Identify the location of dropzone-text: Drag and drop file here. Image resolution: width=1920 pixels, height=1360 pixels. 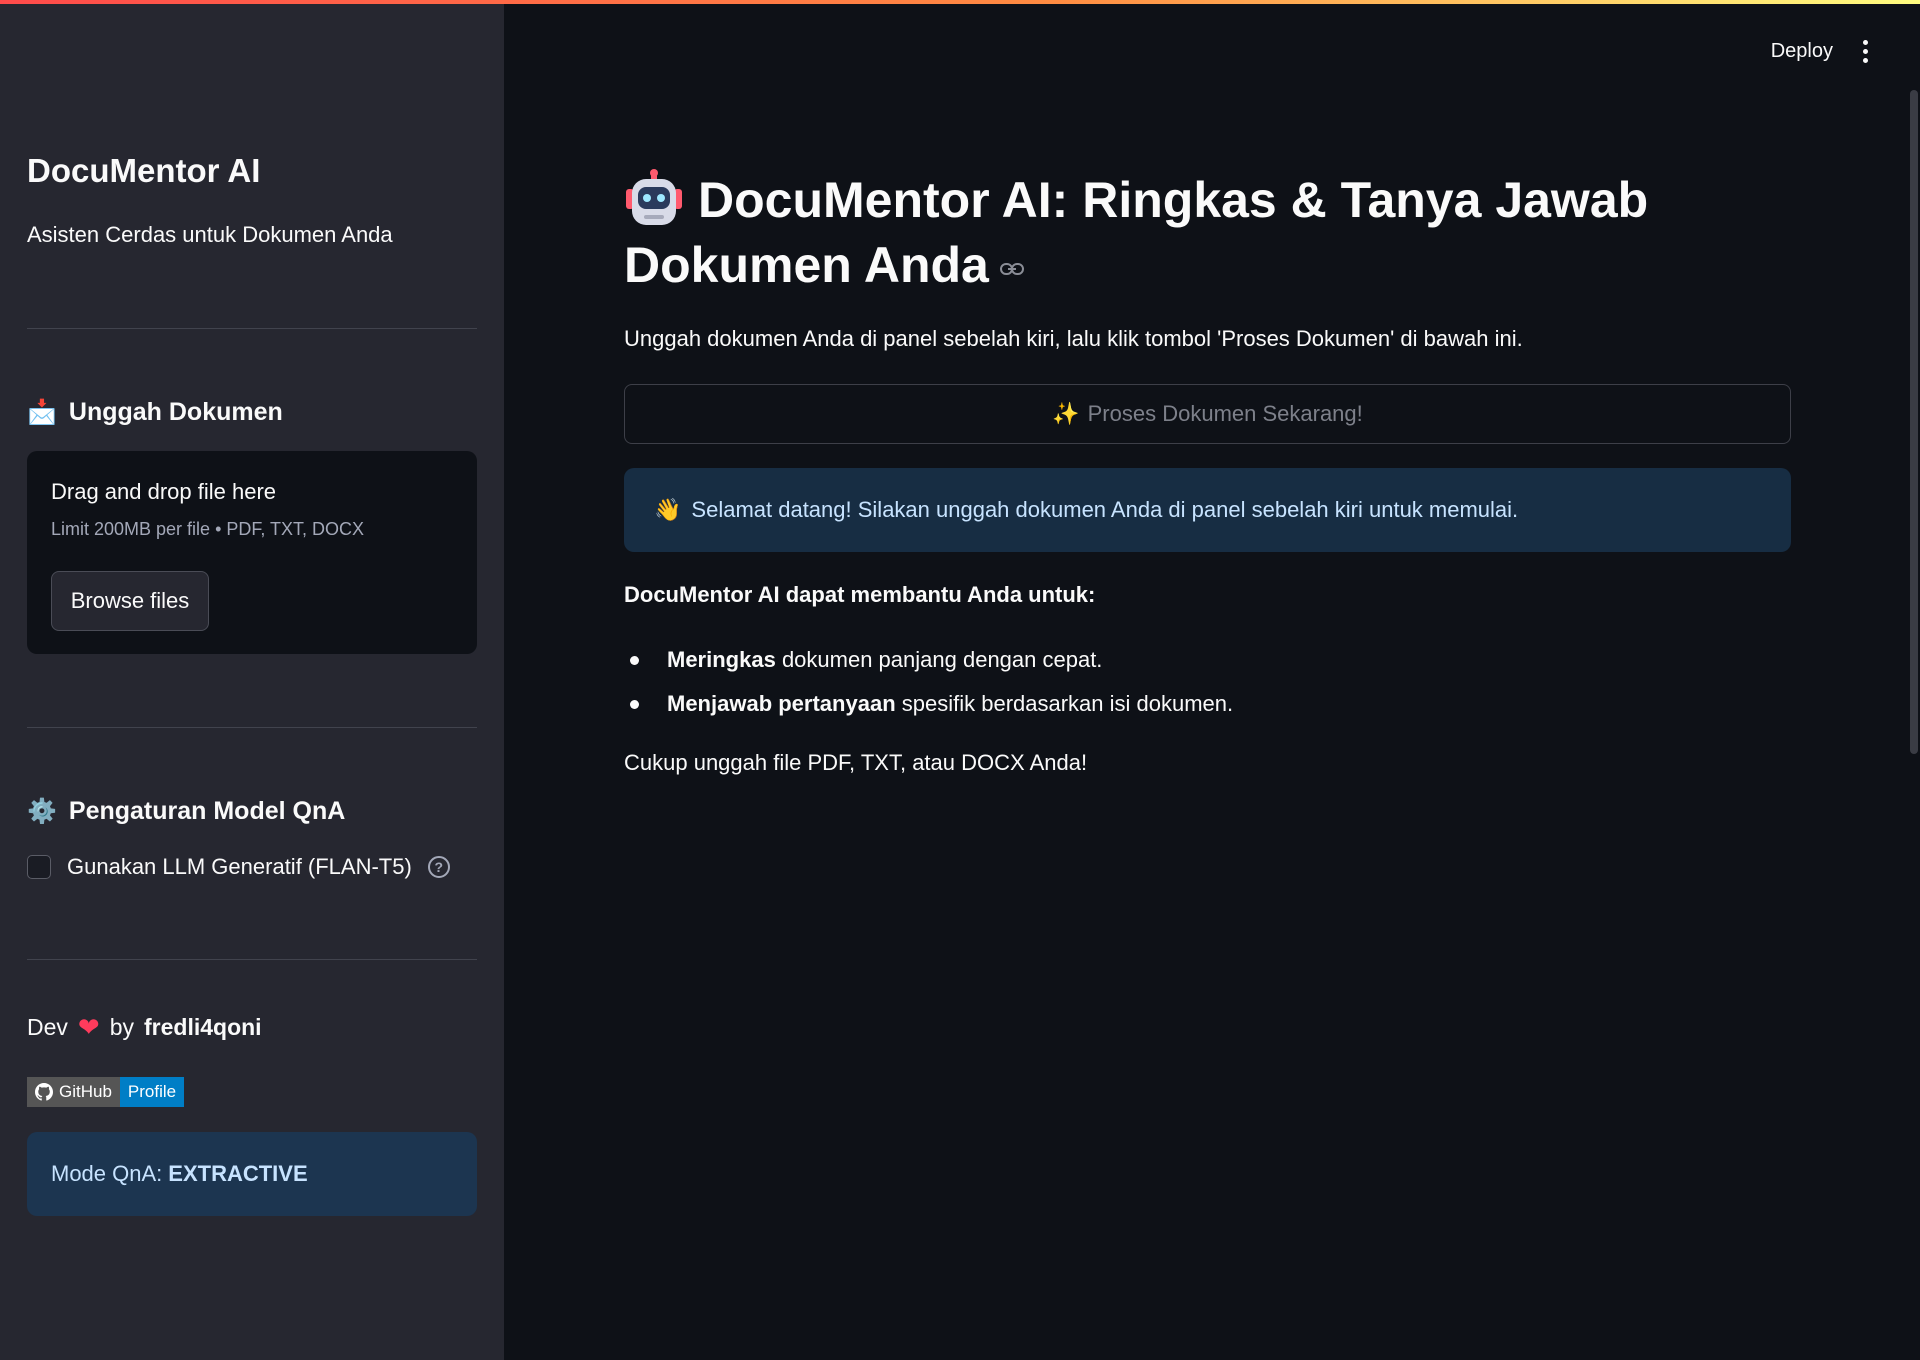
(164, 491).